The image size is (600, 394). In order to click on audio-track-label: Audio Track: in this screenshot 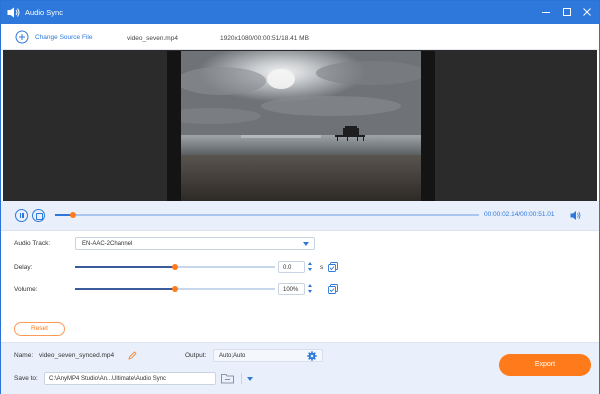, I will do `click(32, 243)`.